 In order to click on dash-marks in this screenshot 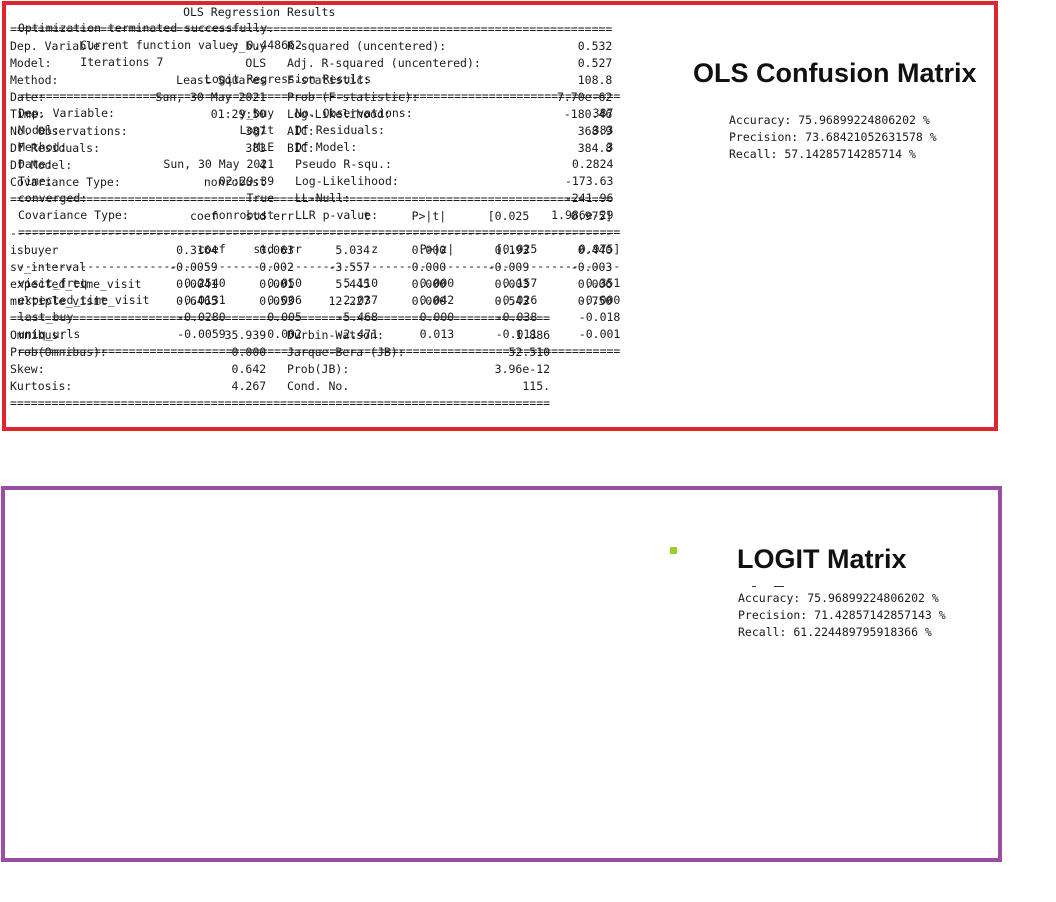, I will do `click(772, 587)`.